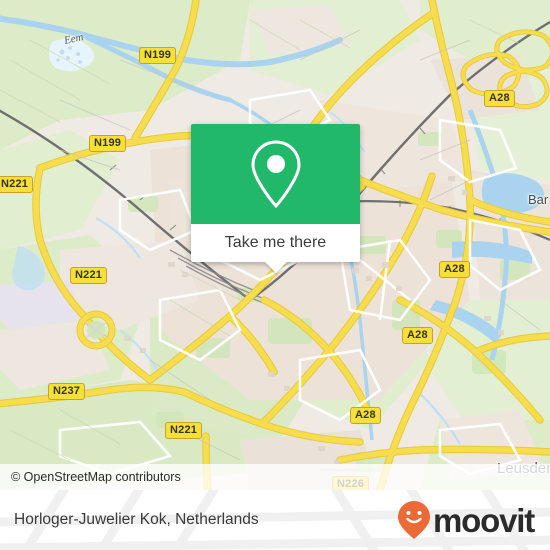 Image resolution: width=550 pixels, height=550 pixels. What do you see at coordinates (484, 520) in the screenshot?
I see `moovit-wordmark: moovit` at bounding box center [484, 520].